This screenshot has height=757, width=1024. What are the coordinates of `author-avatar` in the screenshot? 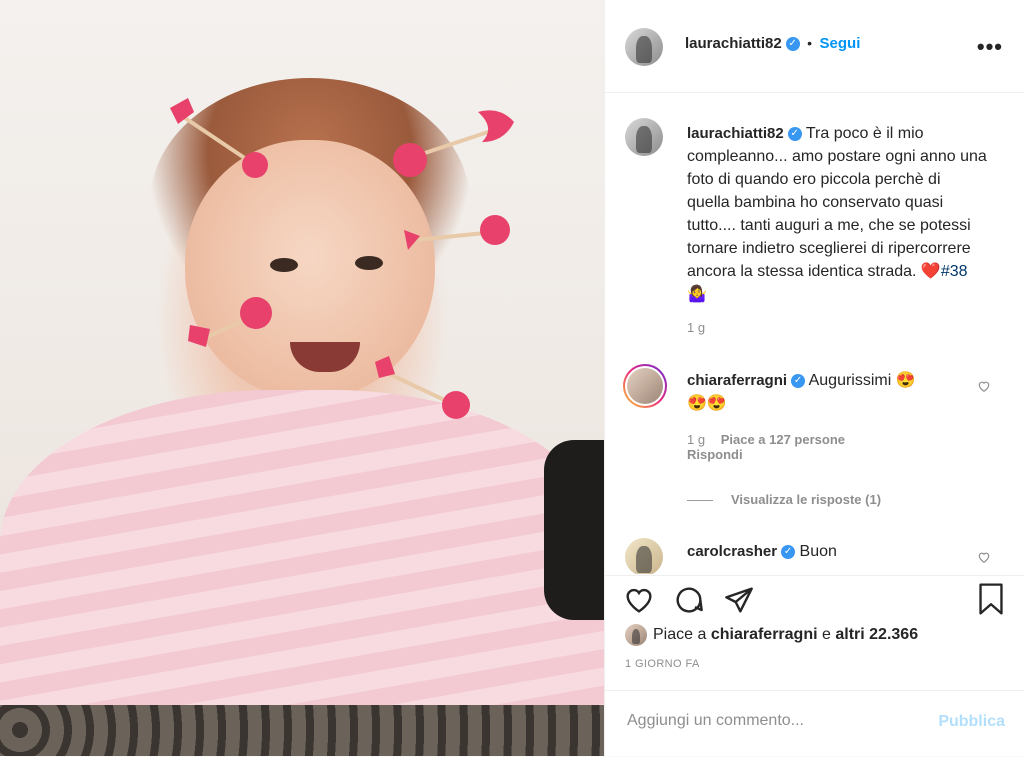 It's located at (644, 47).